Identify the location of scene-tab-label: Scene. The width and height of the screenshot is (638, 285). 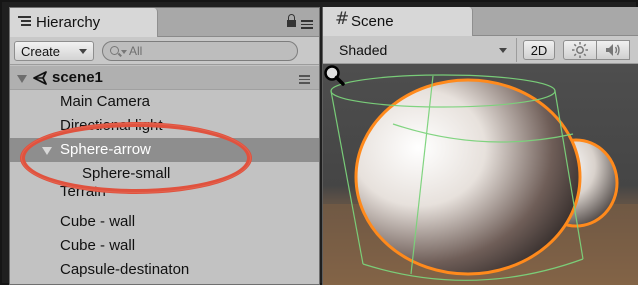
(372, 21).